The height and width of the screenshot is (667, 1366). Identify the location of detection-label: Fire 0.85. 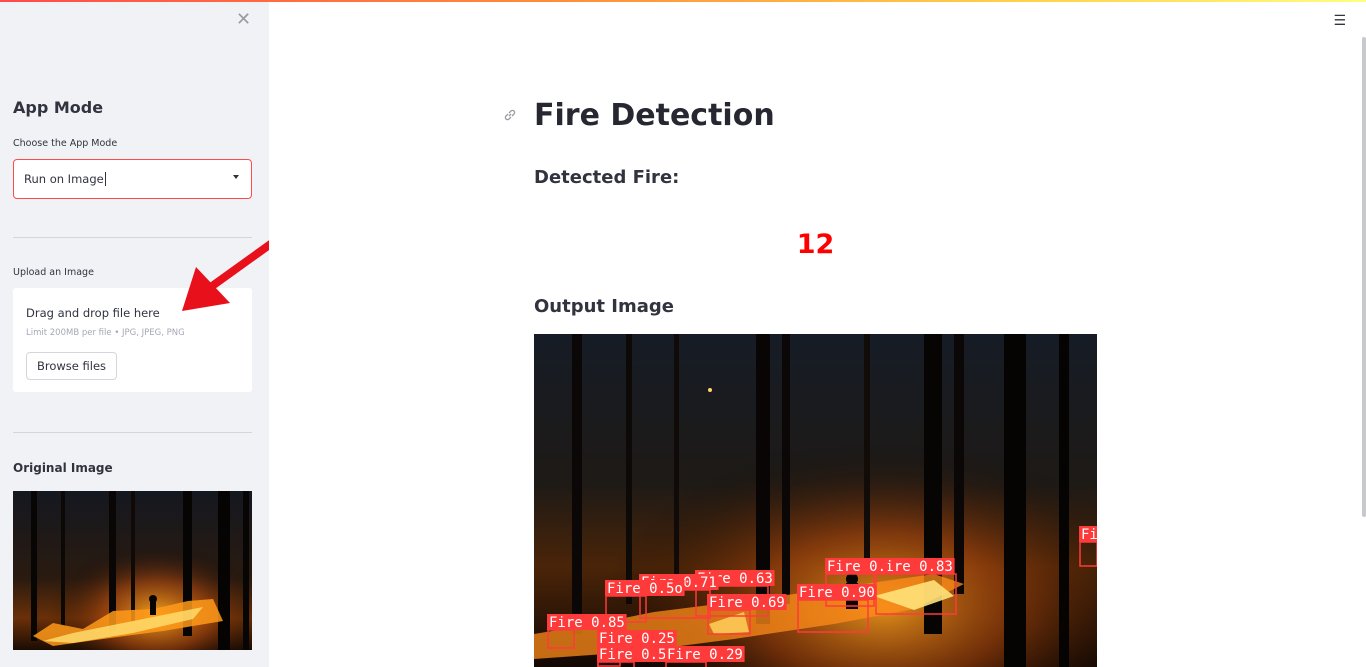
(587, 623).